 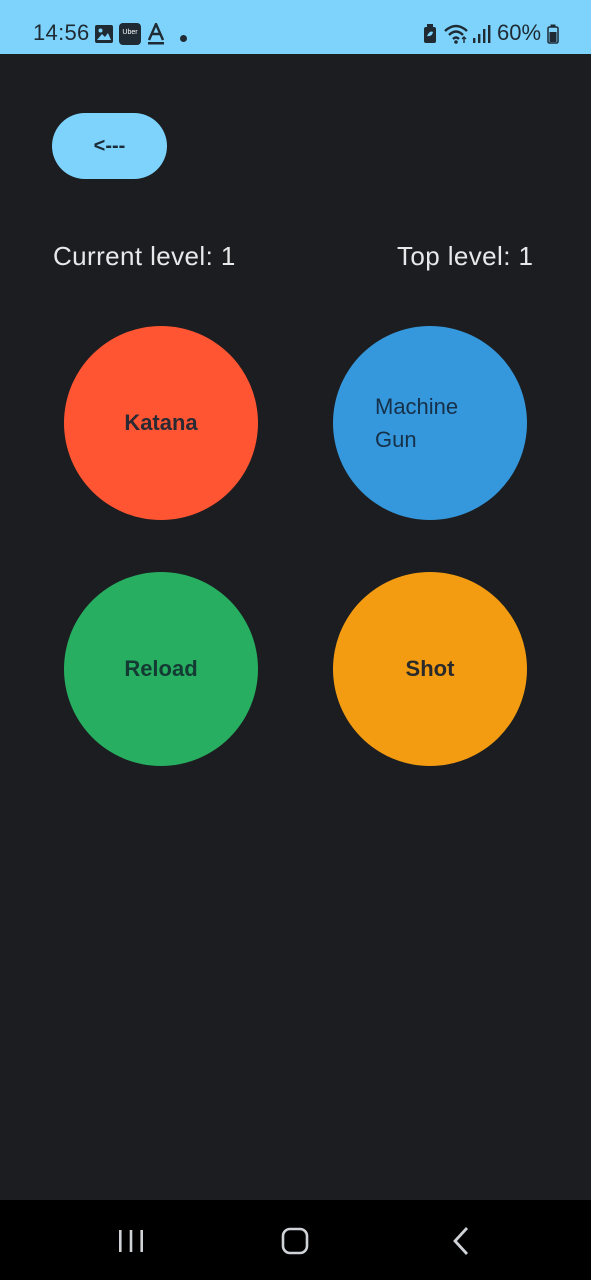 I want to click on image-icon, so click(x=104, y=36).